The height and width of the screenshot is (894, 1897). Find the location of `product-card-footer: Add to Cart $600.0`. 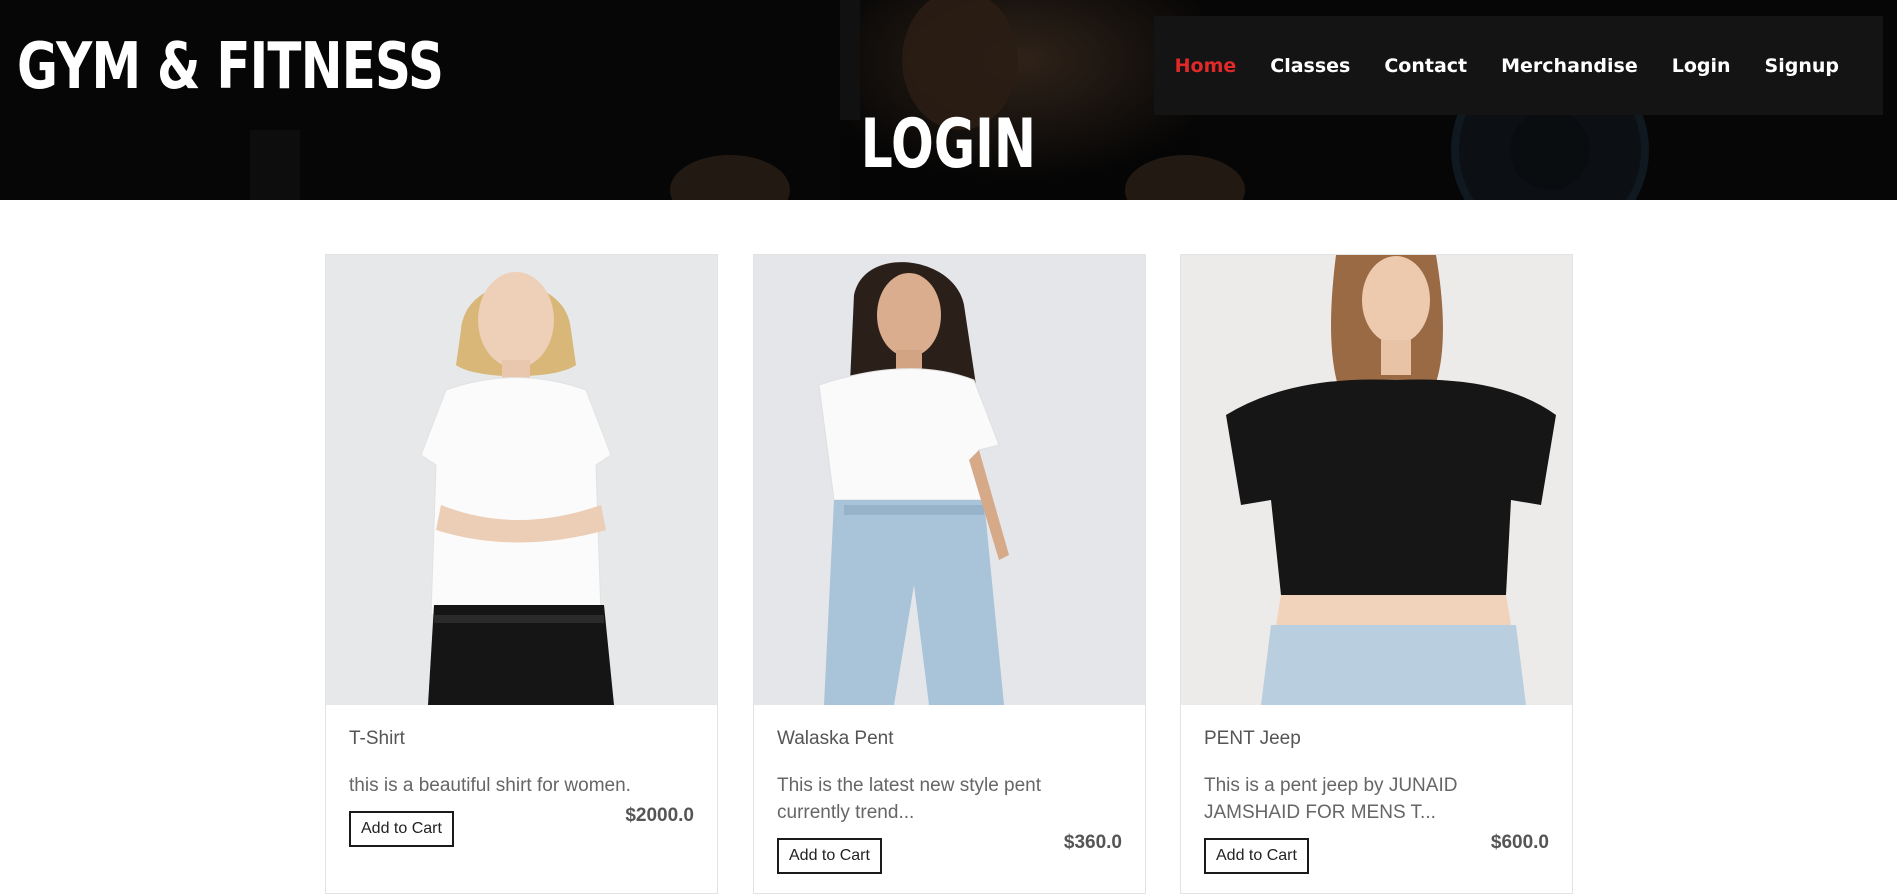

product-card-footer: Add to Cart $600.0 is located at coordinates (1376, 855).